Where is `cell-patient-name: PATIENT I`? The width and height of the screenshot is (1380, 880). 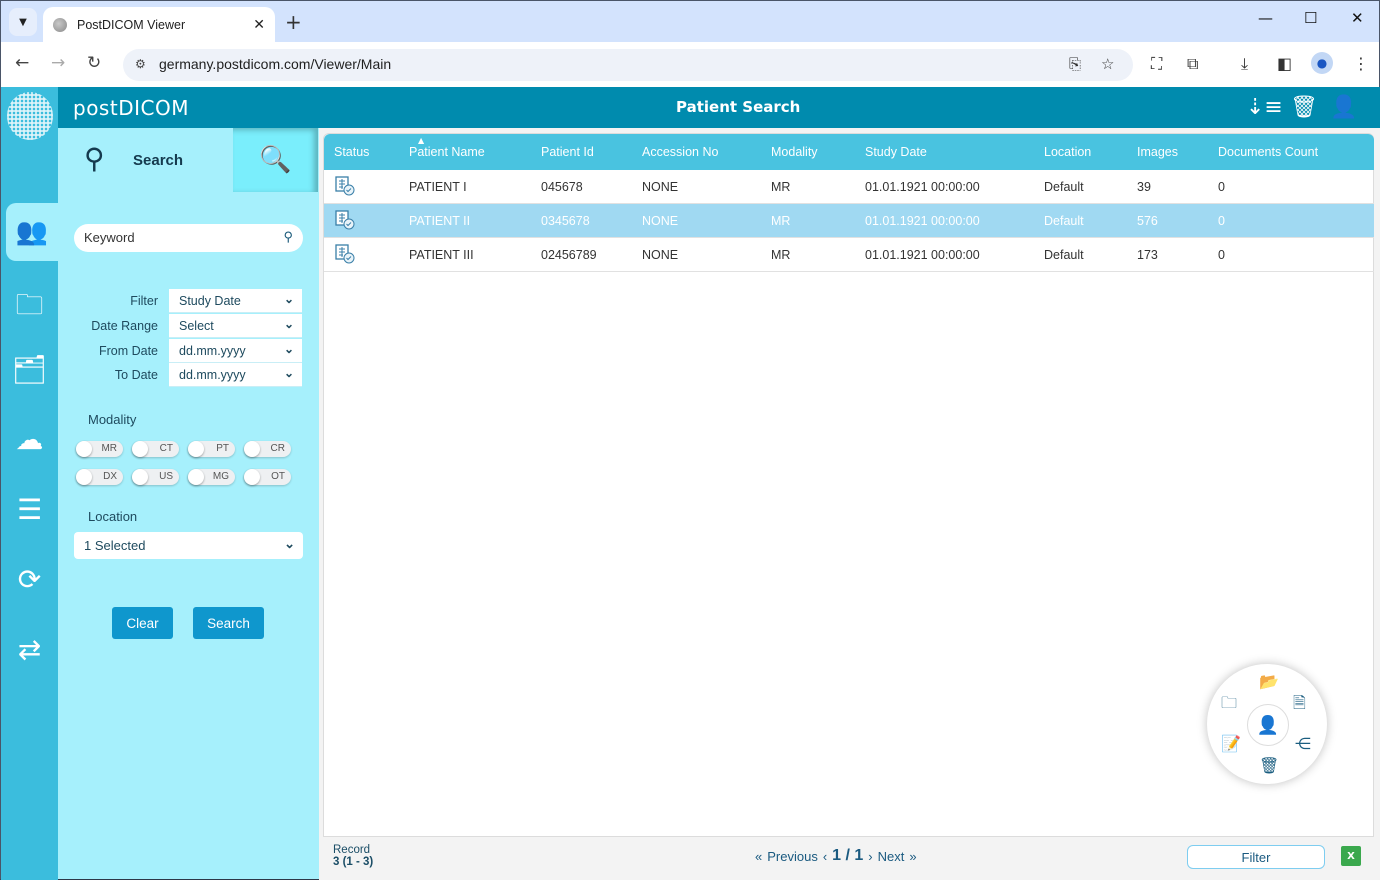
cell-patient-name: PATIENT I is located at coordinates (438, 187).